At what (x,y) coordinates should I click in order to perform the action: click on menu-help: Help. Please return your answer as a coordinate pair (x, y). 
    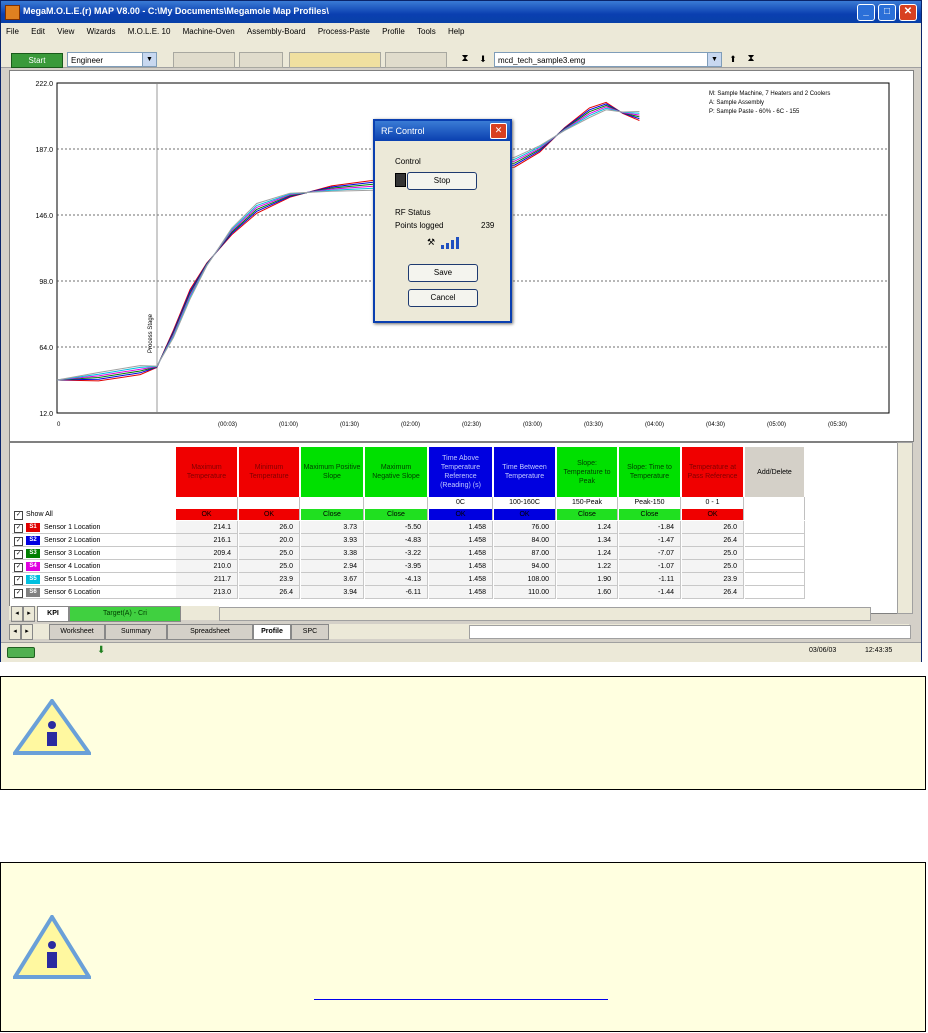
    Looking at the image, I should click on (456, 29).